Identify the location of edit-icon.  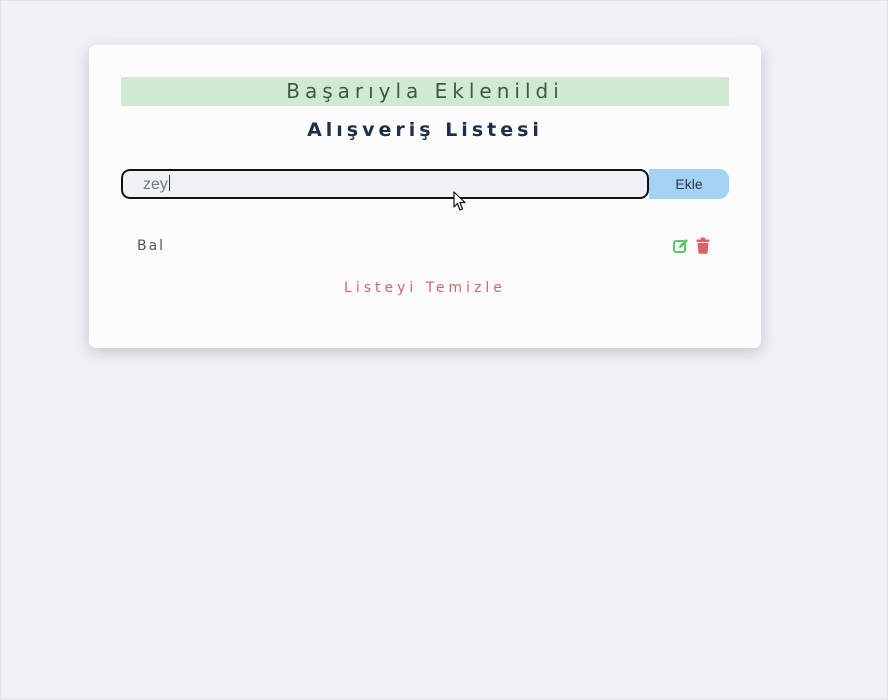
(681, 246).